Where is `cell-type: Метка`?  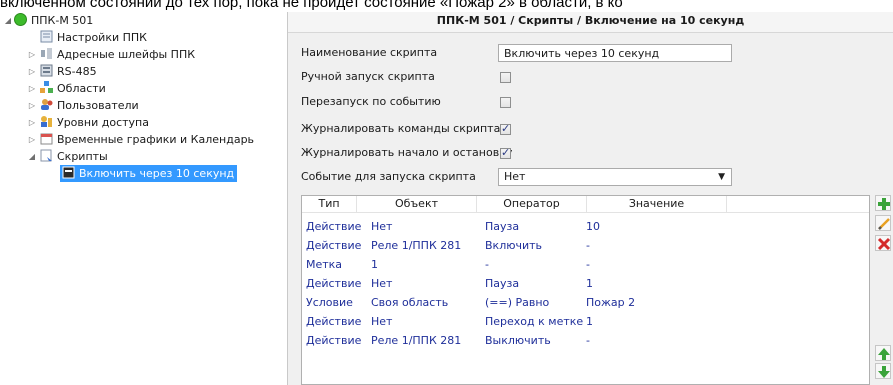
cell-type: Метка is located at coordinates (324, 264).